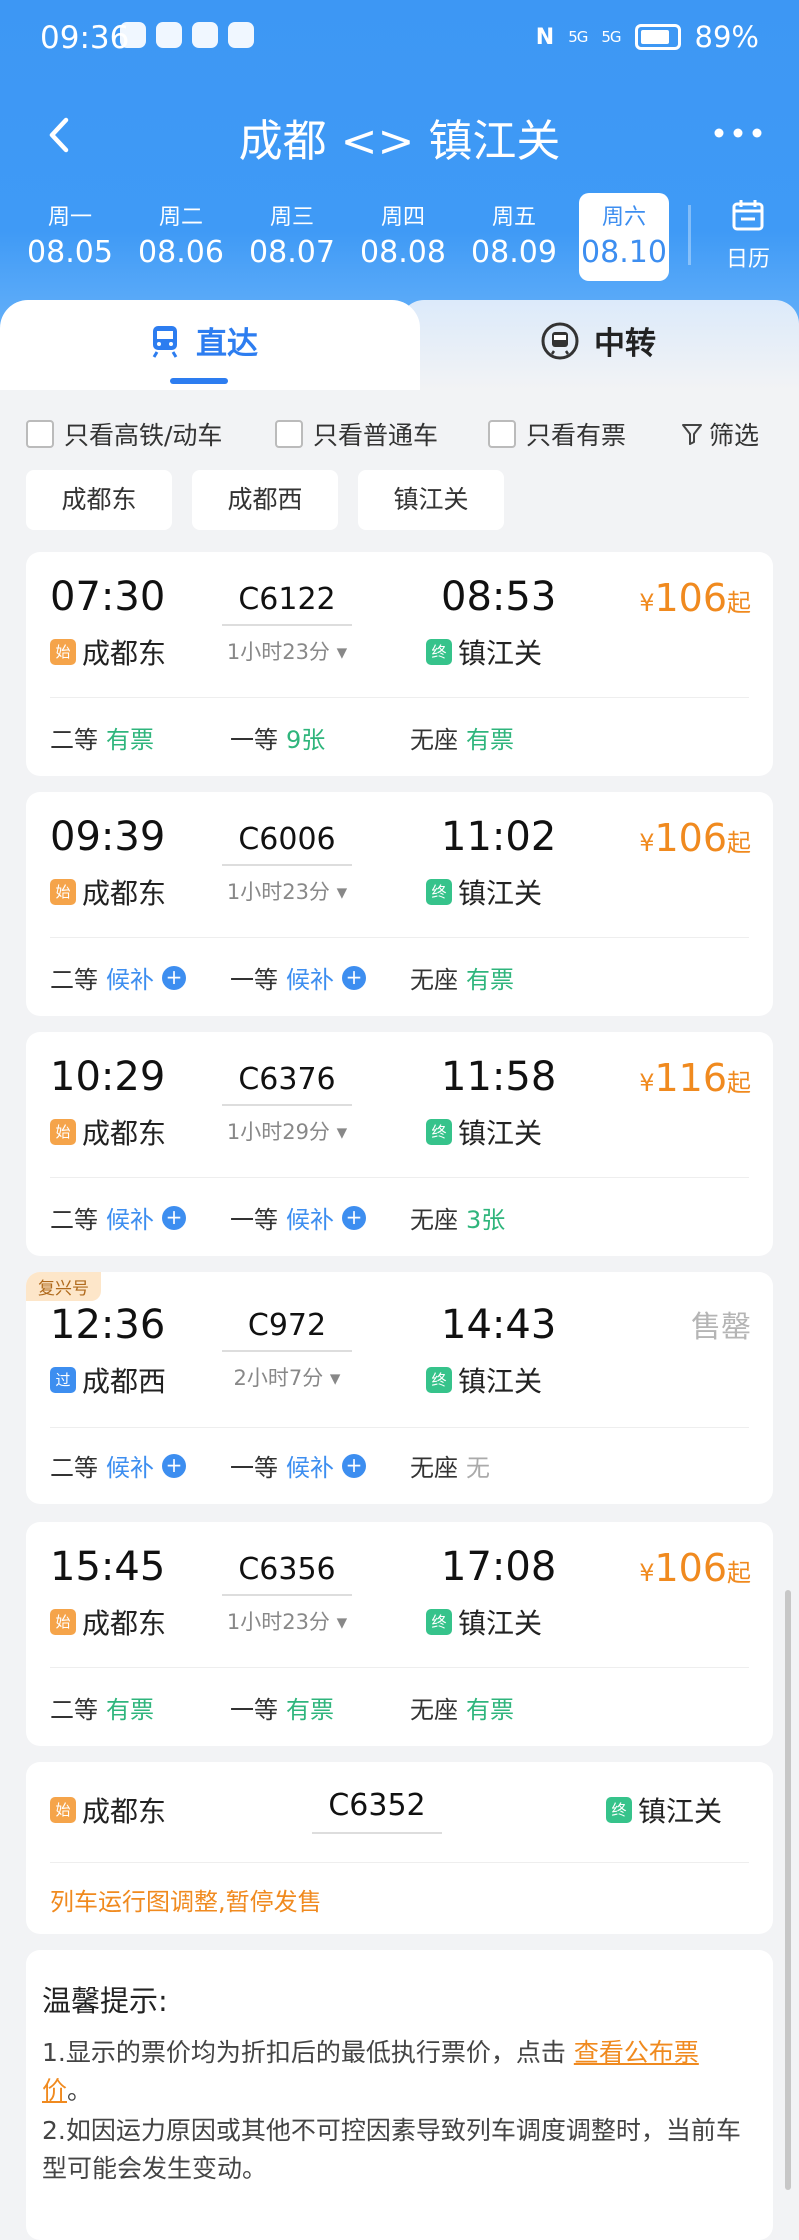 This screenshot has height=2240, width=799. Describe the element at coordinates (403, 237) in the screenshot. I see `date-item: 周四 08.08` at that location.